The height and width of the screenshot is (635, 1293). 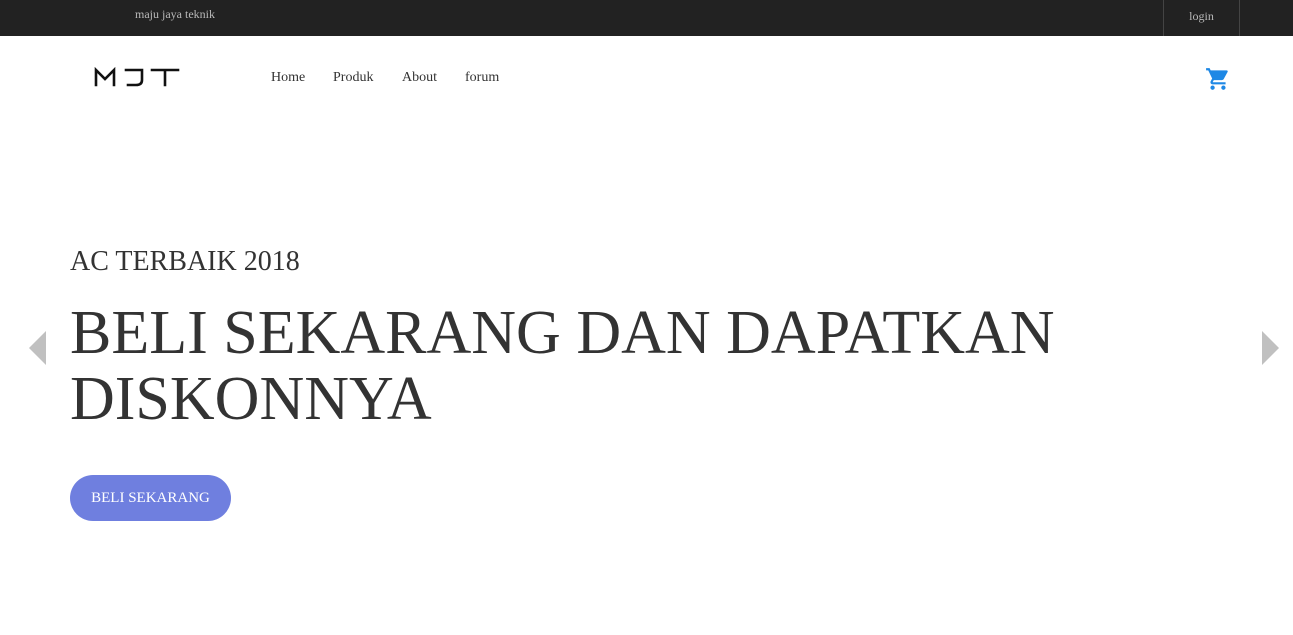 I want to click on nav-link-about: About, so click(x=419, y=78).